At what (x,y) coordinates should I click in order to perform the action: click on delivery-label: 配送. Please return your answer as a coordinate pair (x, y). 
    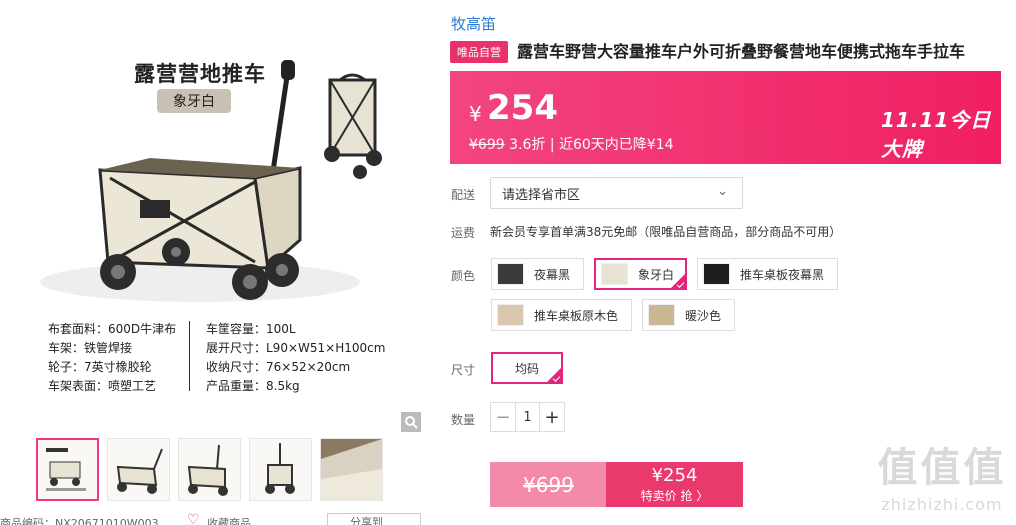
    Looking at the image, I should click on (463, 195).